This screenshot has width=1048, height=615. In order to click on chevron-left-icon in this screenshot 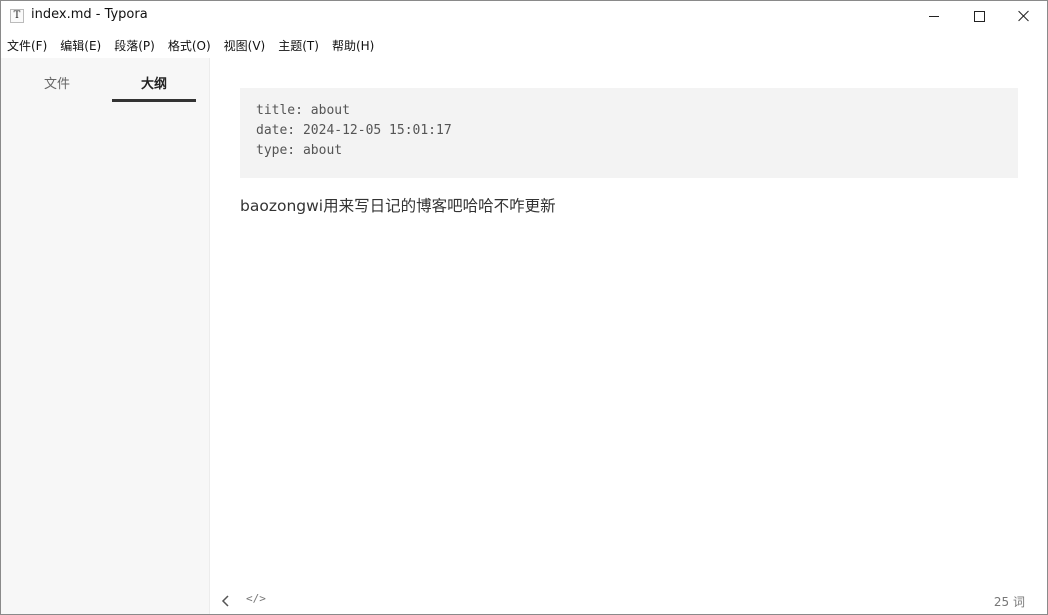, I will do `click(225, 601)`.